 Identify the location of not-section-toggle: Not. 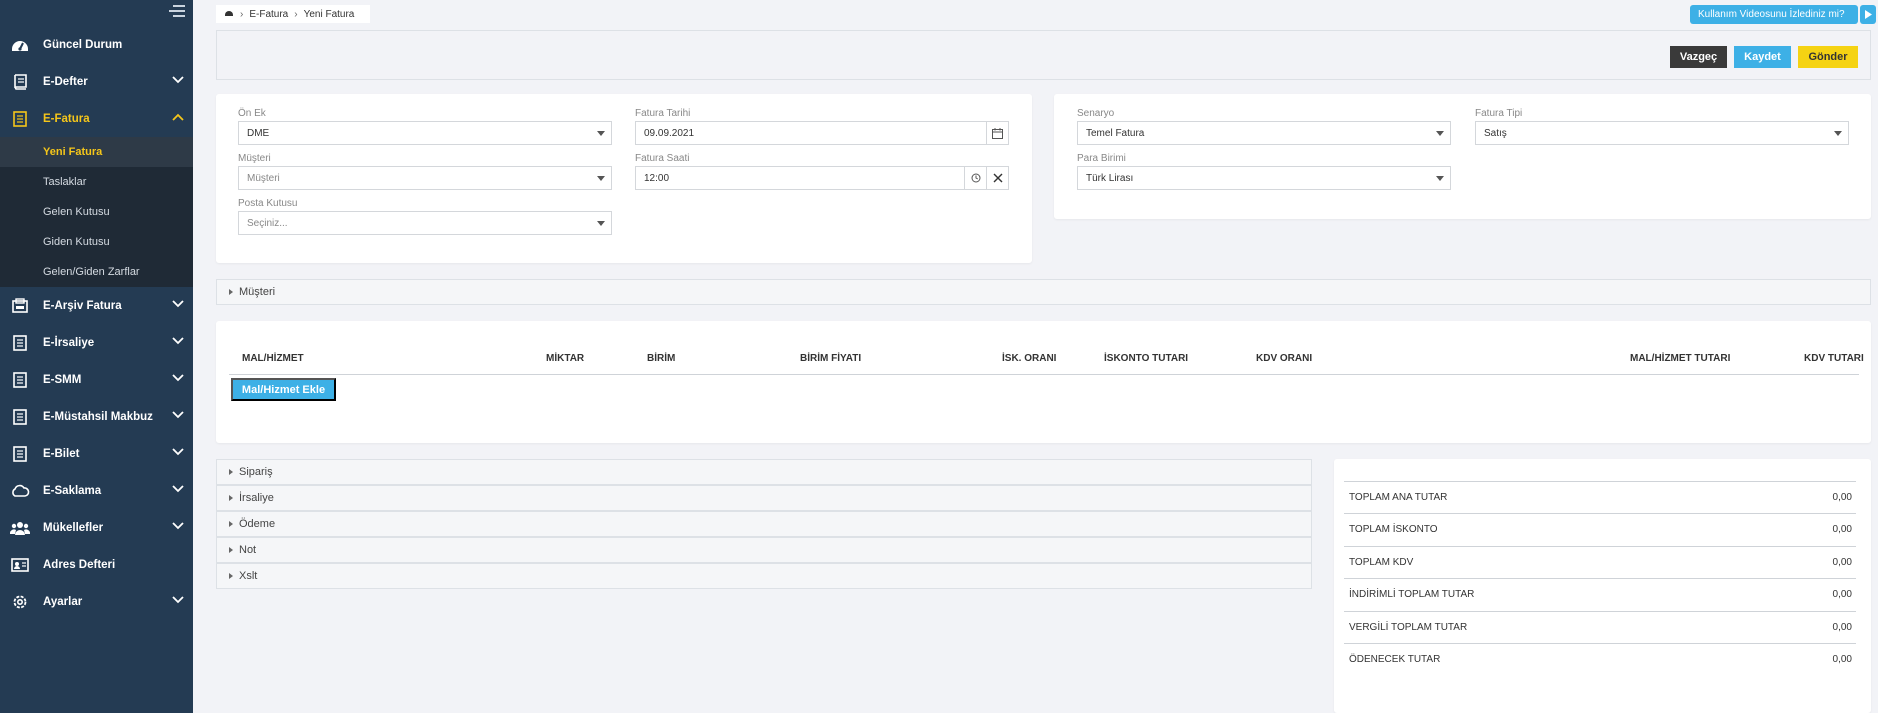
(764, 550).